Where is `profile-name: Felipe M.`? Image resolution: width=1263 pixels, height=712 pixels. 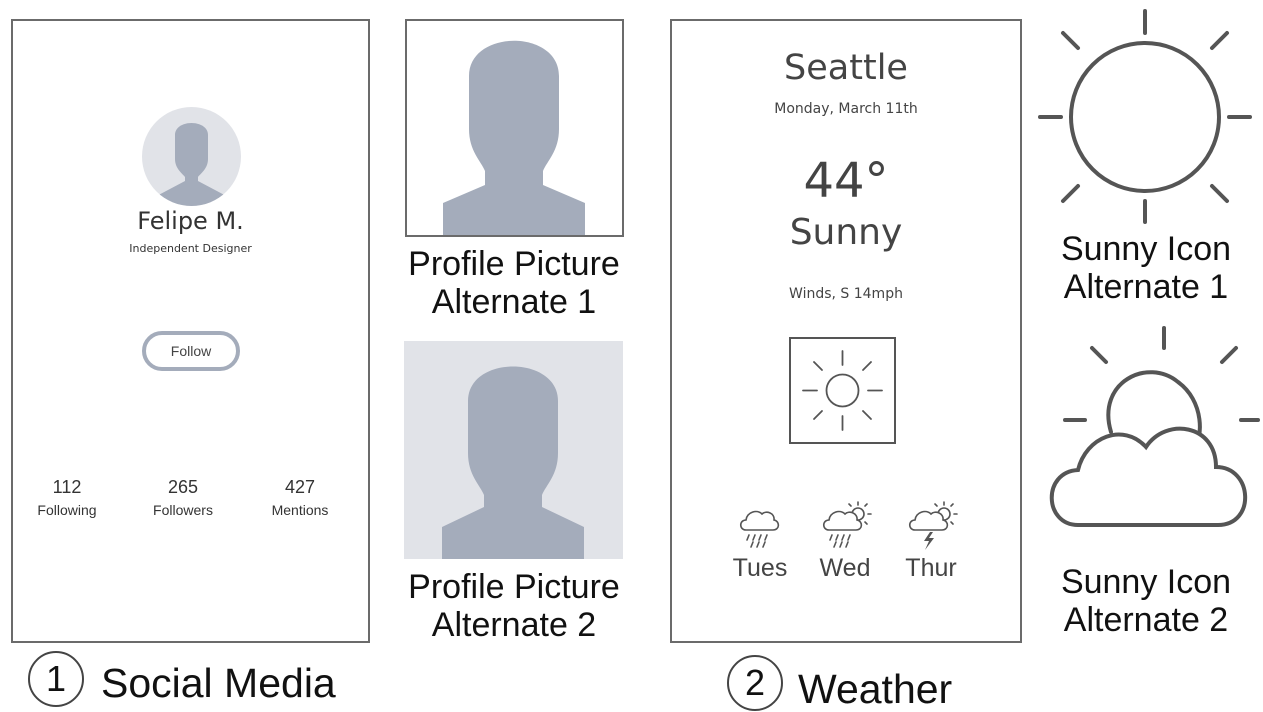
profile-name: Felipe M. is located at coordinates (190, 221).